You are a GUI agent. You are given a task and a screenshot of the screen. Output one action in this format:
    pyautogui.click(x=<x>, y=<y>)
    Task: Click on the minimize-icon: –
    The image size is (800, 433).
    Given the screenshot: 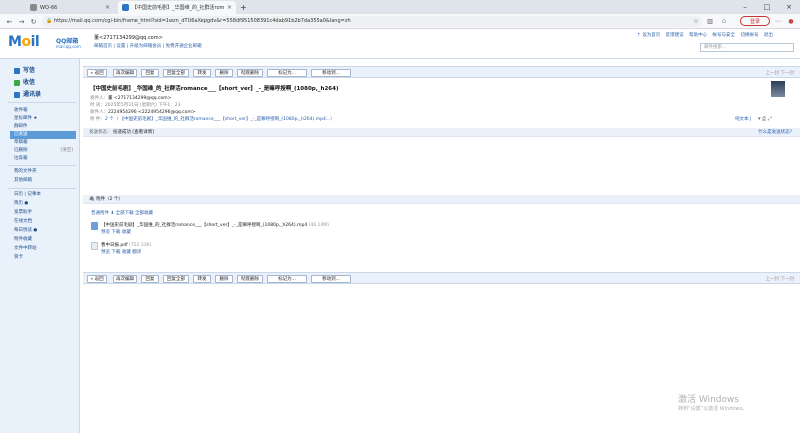 What is the action you would take?
    pyautogui.click(x=745, y=7)
    